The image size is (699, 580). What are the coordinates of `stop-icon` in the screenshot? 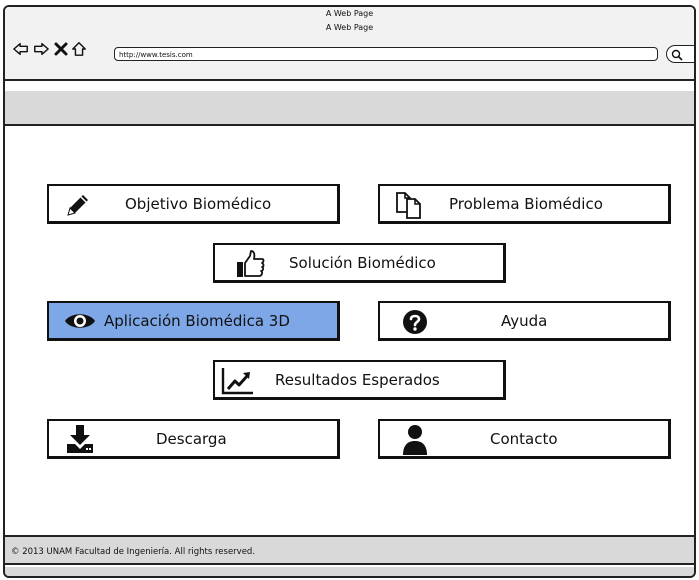 It's located at (61, 49).